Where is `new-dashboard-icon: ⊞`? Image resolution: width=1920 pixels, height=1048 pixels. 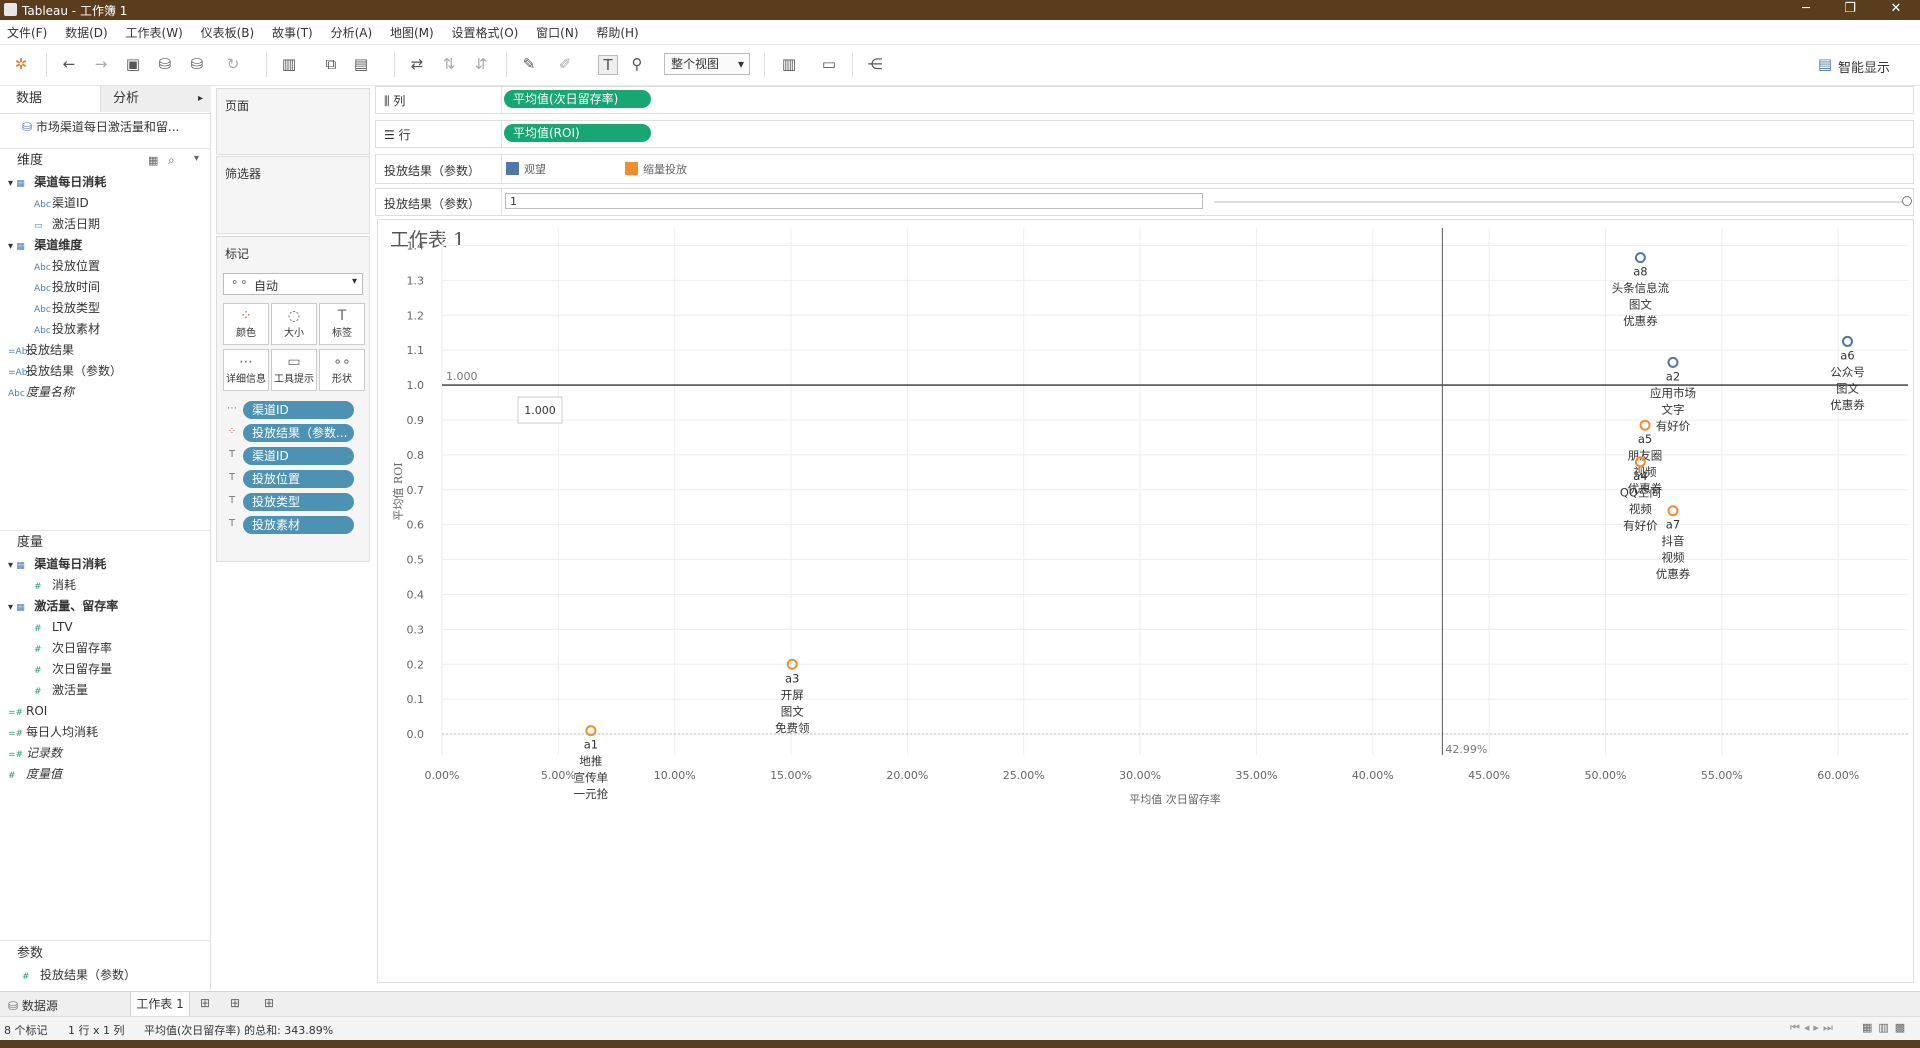
new-dashboard-icon: ⊞ is located at coordinates (235, 1003).